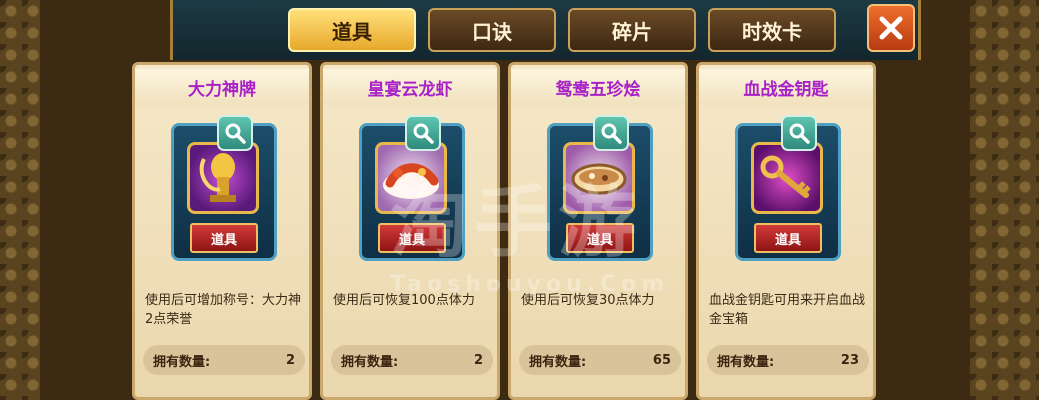 Image resolution: width=1039 pixels, height=400 pixels. Describe the element at coordinates (492, 30) in the screenshot. I see `tab-formulas: 口诀` at that location.